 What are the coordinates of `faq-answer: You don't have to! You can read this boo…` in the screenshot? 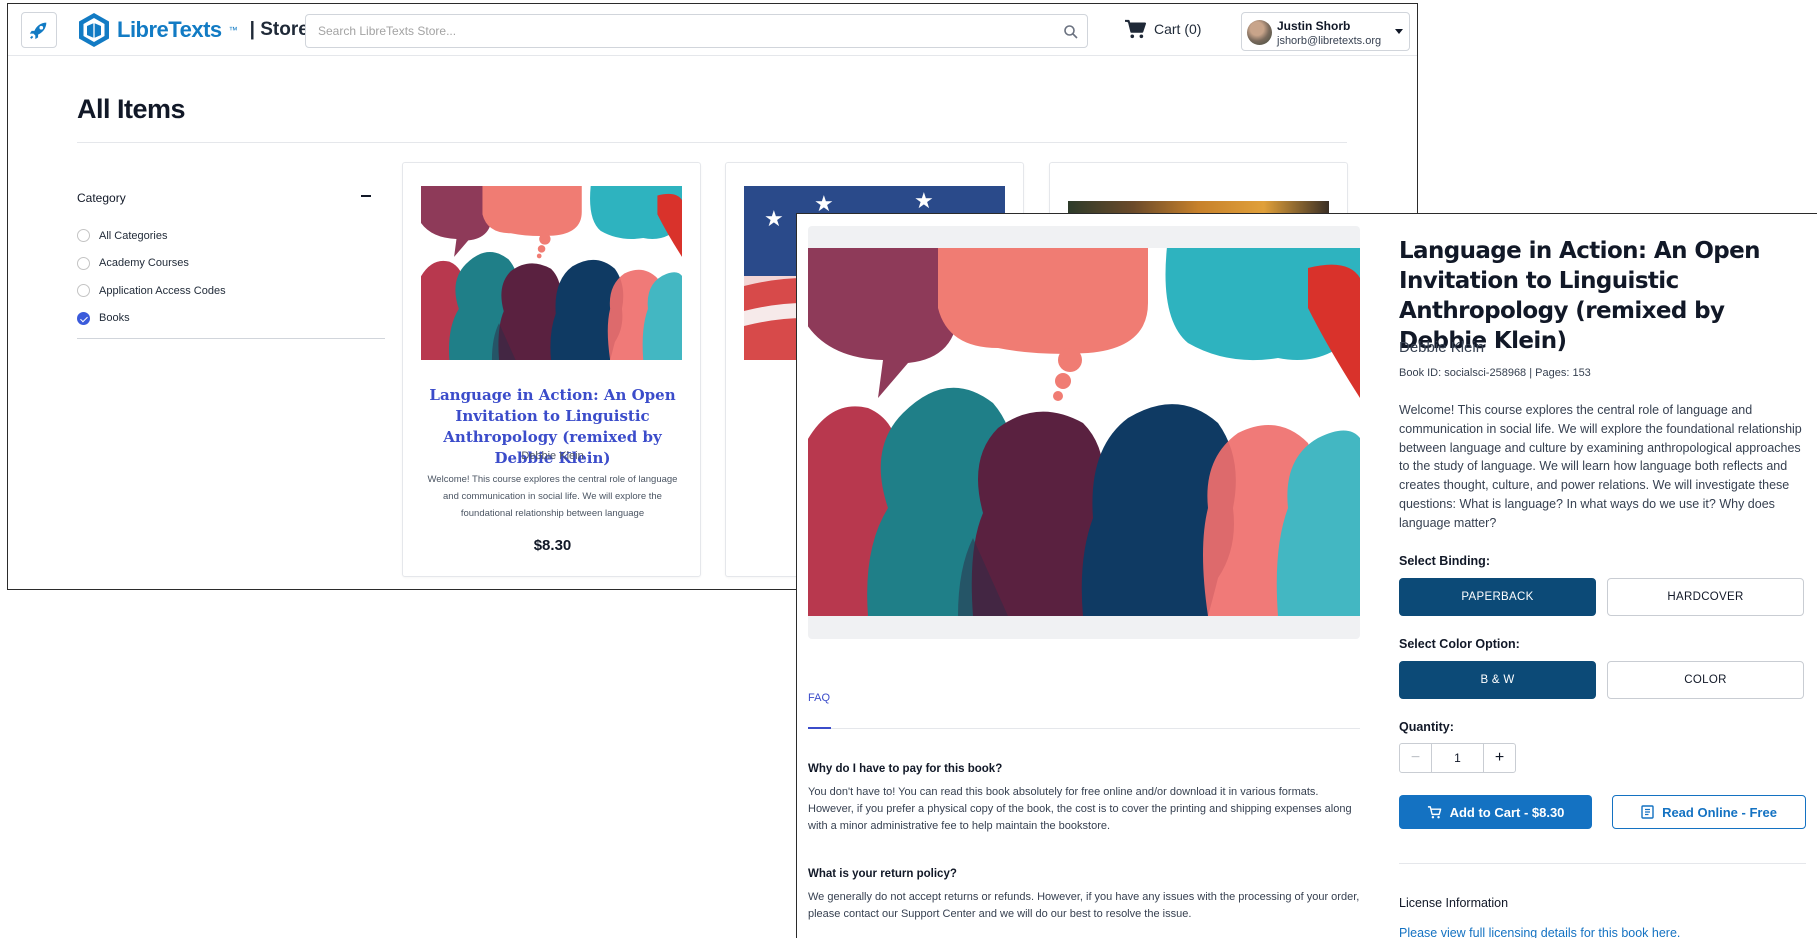 It's located at (1080, 809).